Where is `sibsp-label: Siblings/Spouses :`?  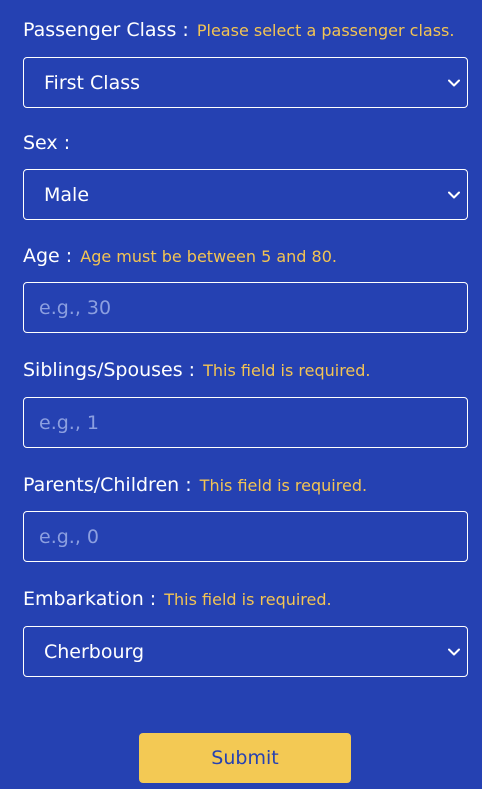
sibsp-label: Siblings/Spouses : is located at coordinates (109, 370).